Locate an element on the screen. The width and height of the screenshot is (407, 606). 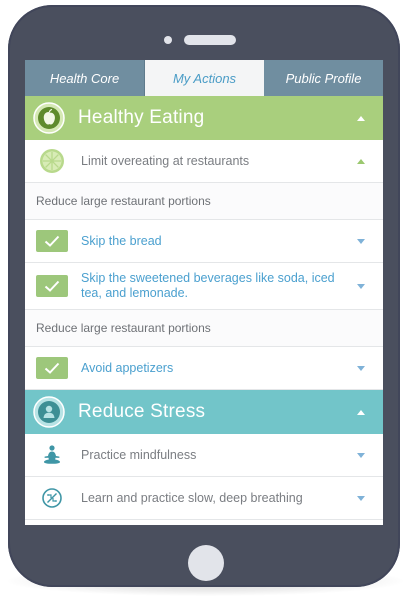
category-reduce-stress: Reduce Stress is located at coordinates (204, 412).